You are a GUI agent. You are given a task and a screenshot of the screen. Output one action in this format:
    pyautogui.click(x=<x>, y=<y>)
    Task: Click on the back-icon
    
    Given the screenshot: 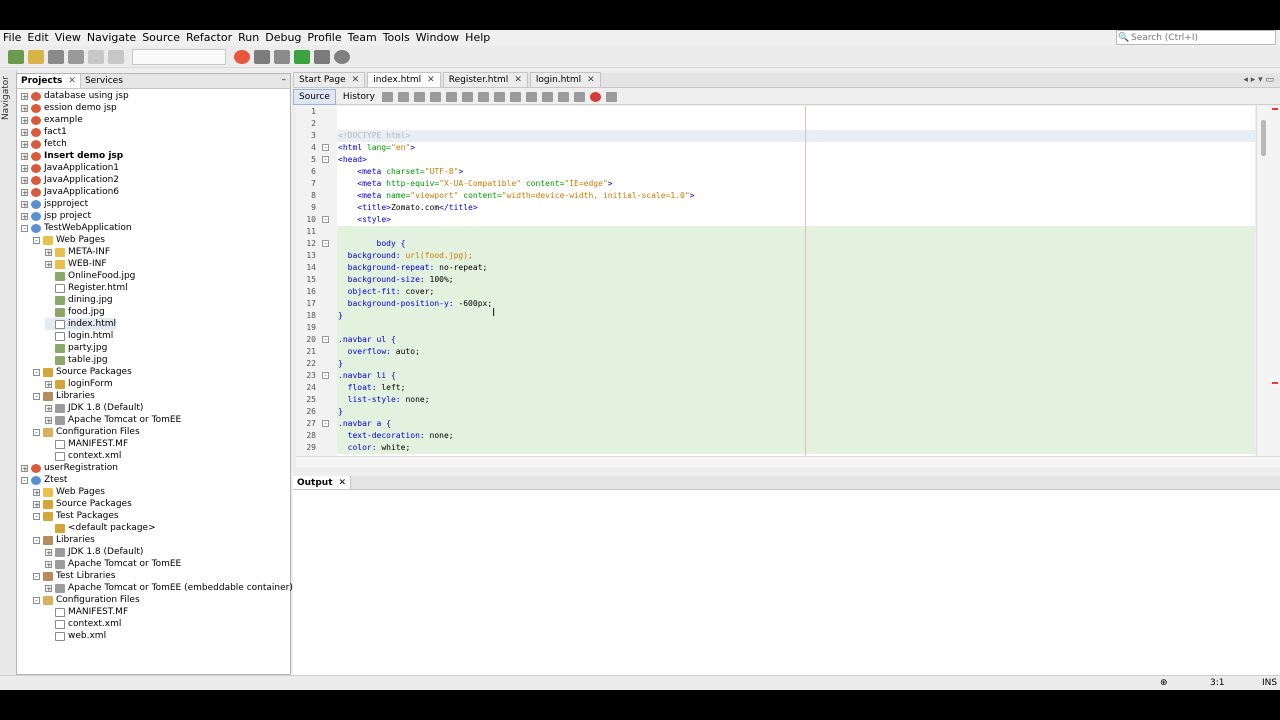 What is the action you would take?
    pyautogui.click(x=403, y=96)
    